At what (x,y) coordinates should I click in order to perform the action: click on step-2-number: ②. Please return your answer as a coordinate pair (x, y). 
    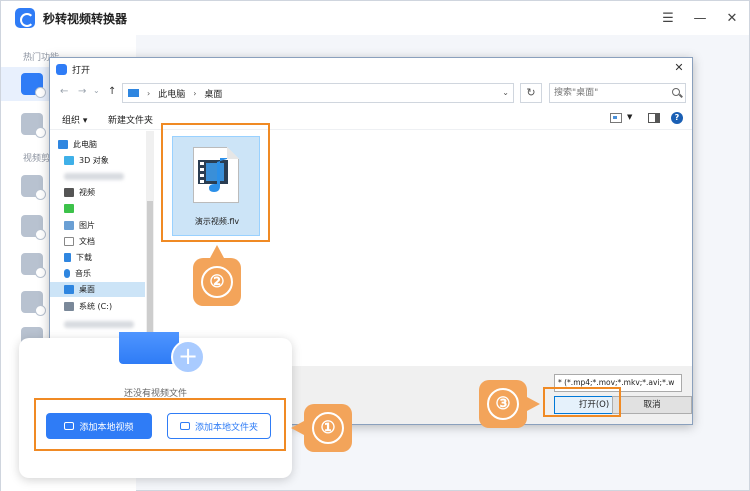
    Looking at the image, I should click on (217, 282).